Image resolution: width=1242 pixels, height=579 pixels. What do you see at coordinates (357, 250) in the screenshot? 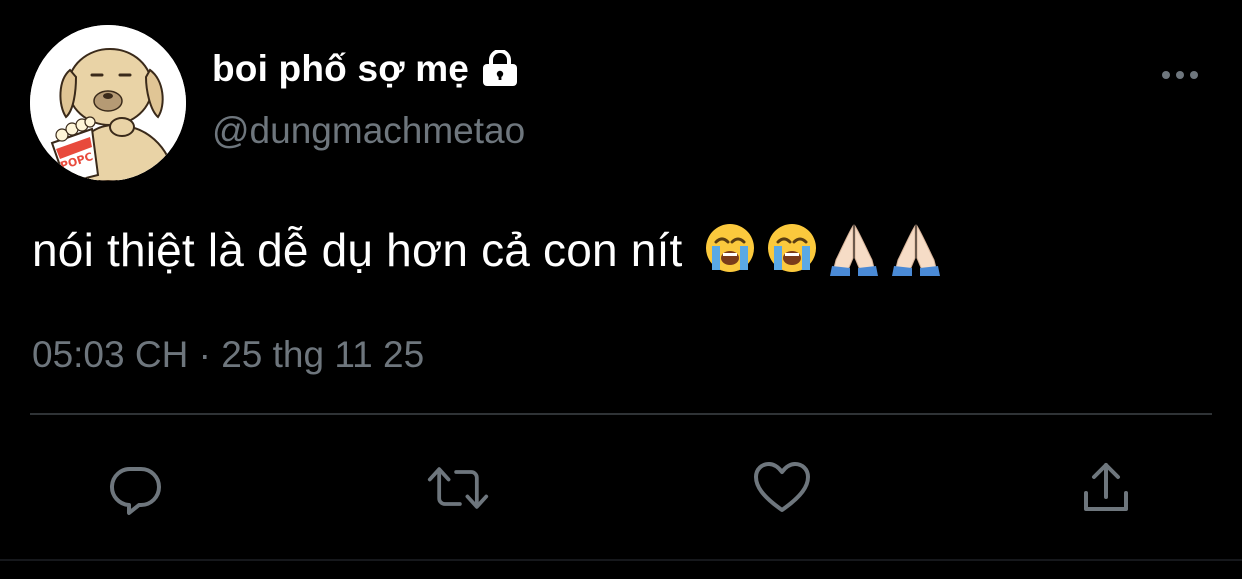
I see `tweet-body: nói thiệt là dễ dụ hơn cả con nít` at bounding box center [357, 250].